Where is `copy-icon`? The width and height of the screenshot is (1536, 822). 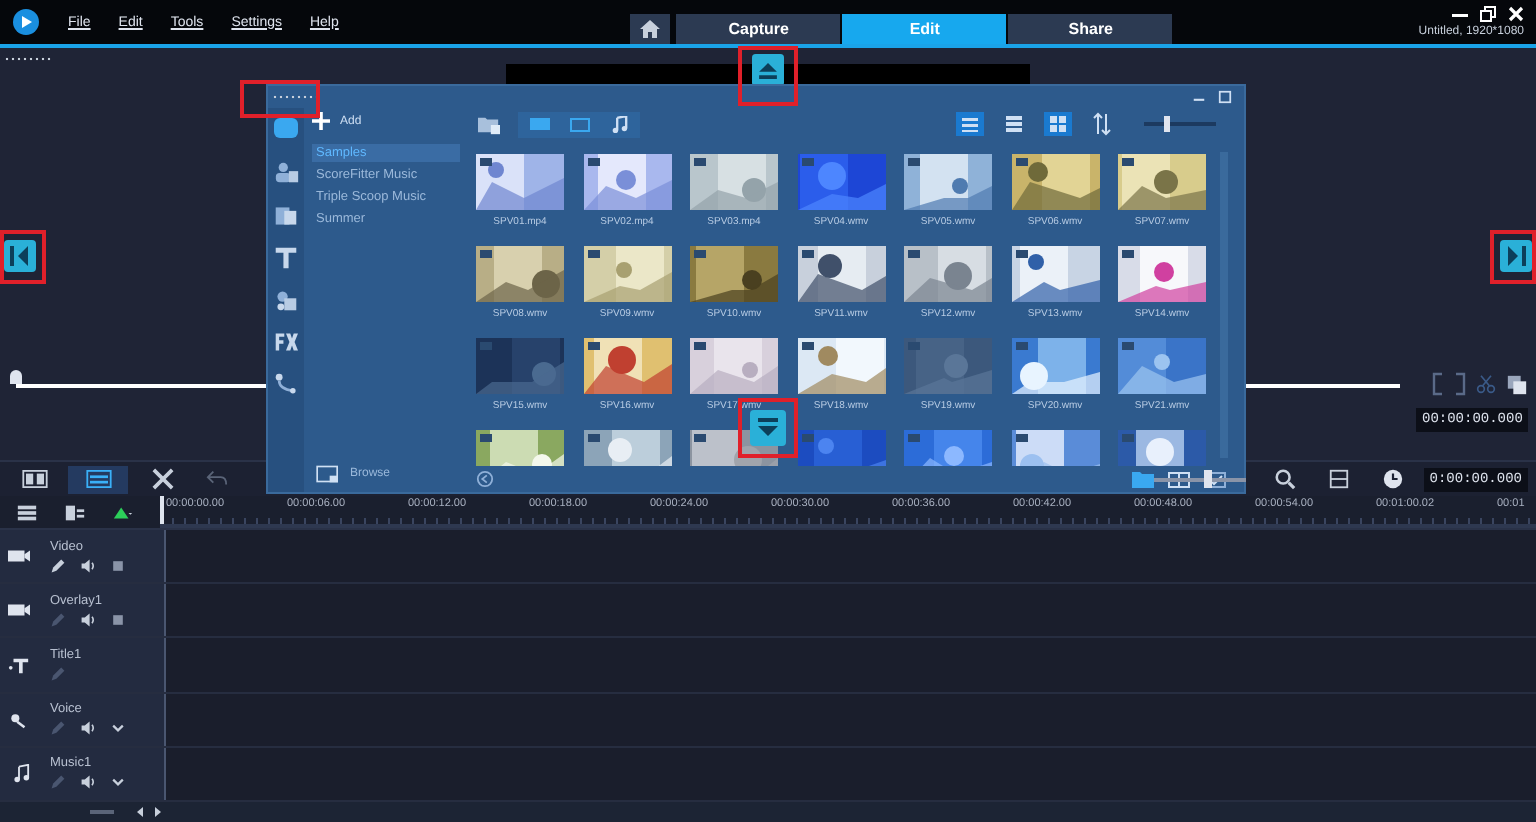
copy-icon is located at coordinates (1517, 384).